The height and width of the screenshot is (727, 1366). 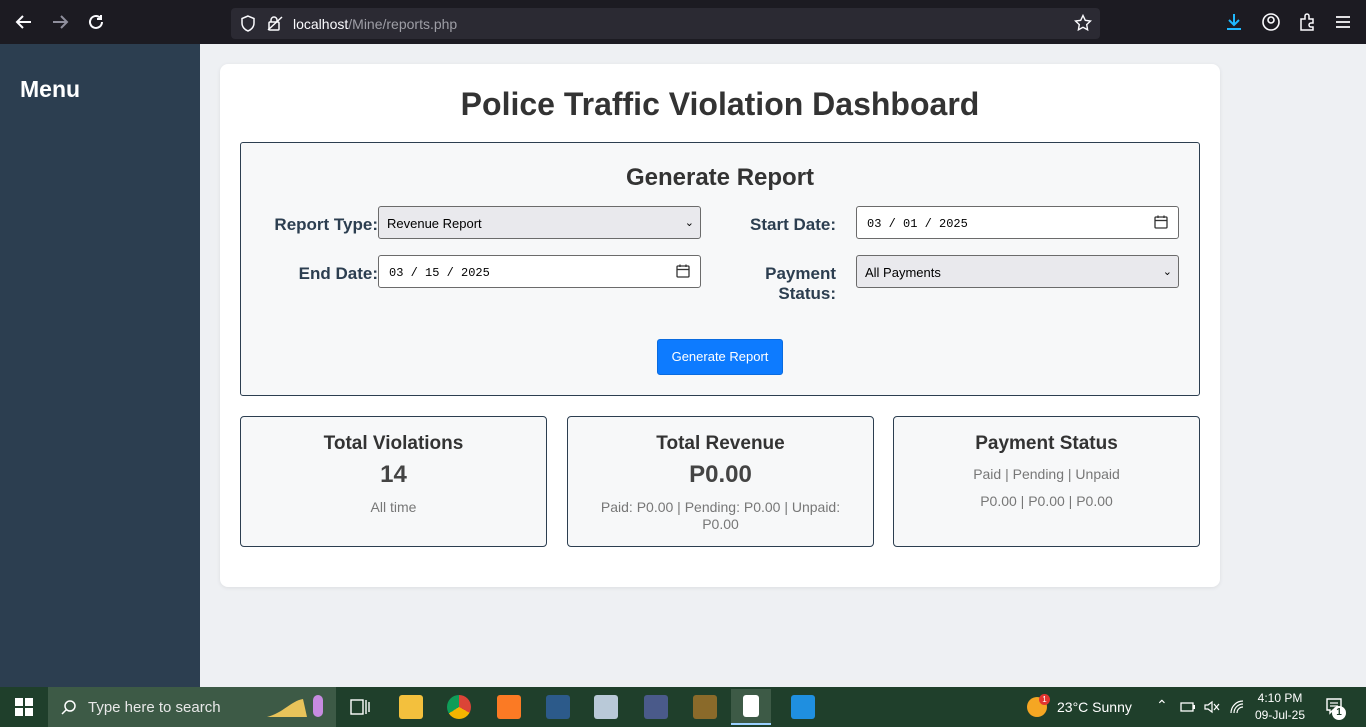 I want to click on clock-time: 4:10 PM, so click(x=1280, y=698).